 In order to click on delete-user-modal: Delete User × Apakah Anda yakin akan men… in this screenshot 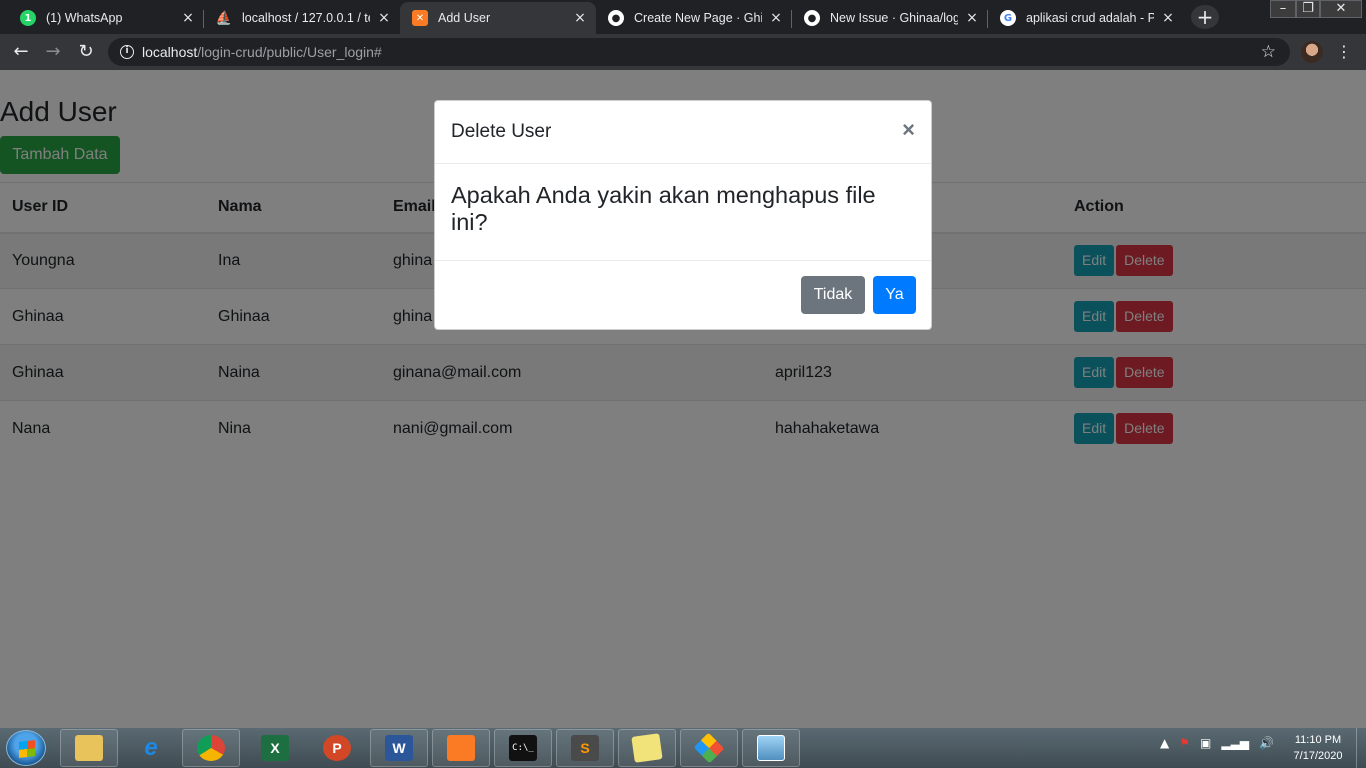, I will do `click(683, 215)`.